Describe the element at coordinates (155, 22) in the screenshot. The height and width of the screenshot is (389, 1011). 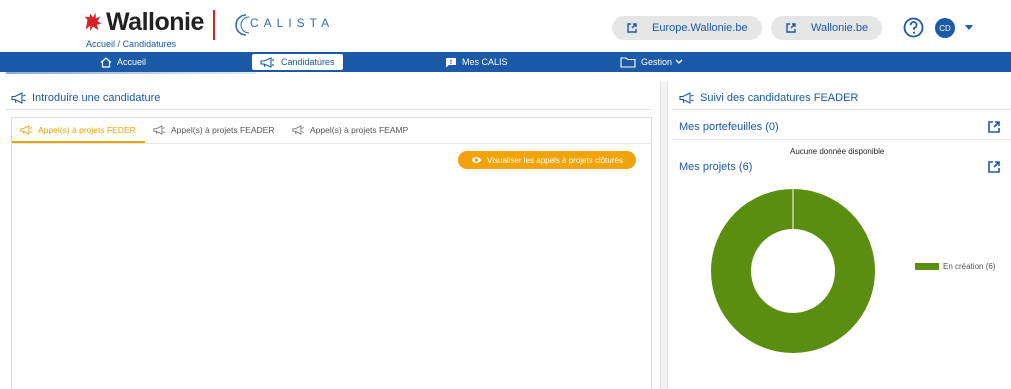
I see `brand-name: Wallonie` at that location.